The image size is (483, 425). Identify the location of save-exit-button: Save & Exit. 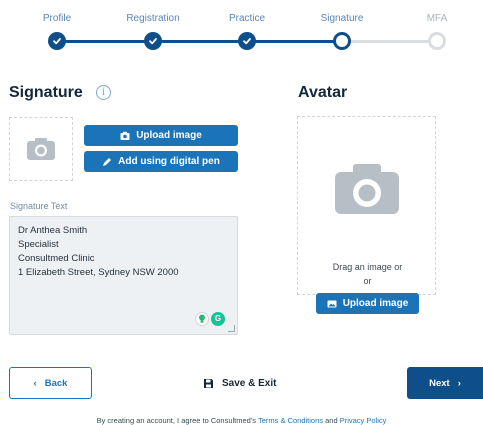
(239, 383).